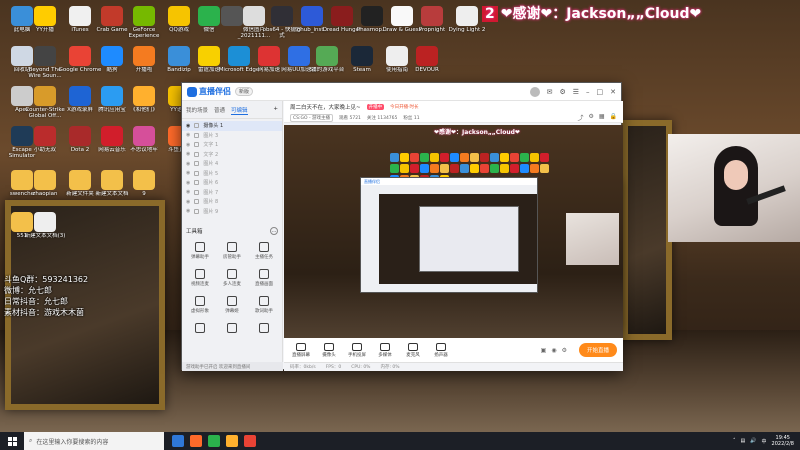 This screenshot has width=800, height=450. Describe the element at coordinates (264, 278) in the screenshot. I see `tool-button: 直播画面` at that location.